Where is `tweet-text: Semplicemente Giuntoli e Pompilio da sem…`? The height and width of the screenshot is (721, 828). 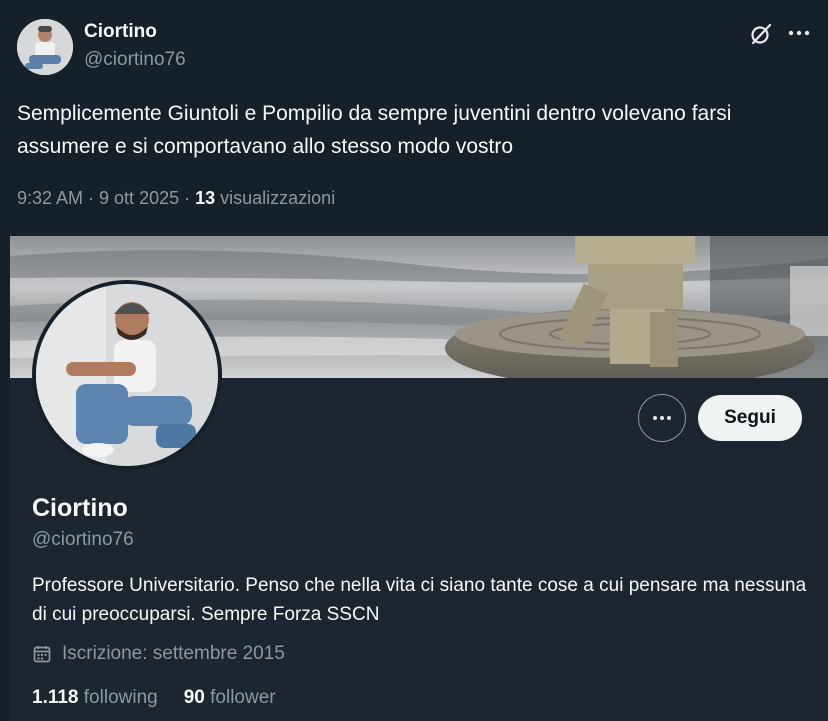 tweet-text: Semplicemente Giuntoli e Pompilio da sem… is located at coordinates (374, 130).